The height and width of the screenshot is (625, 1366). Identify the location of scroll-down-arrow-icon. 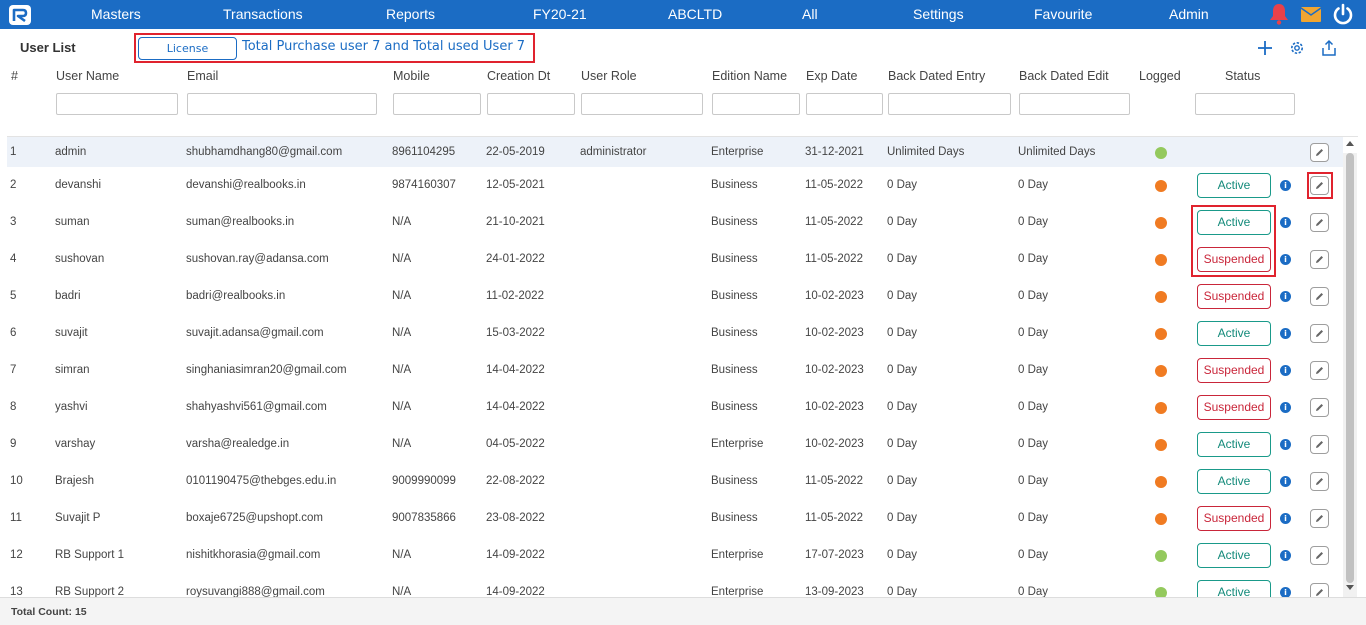
(1350, 587).